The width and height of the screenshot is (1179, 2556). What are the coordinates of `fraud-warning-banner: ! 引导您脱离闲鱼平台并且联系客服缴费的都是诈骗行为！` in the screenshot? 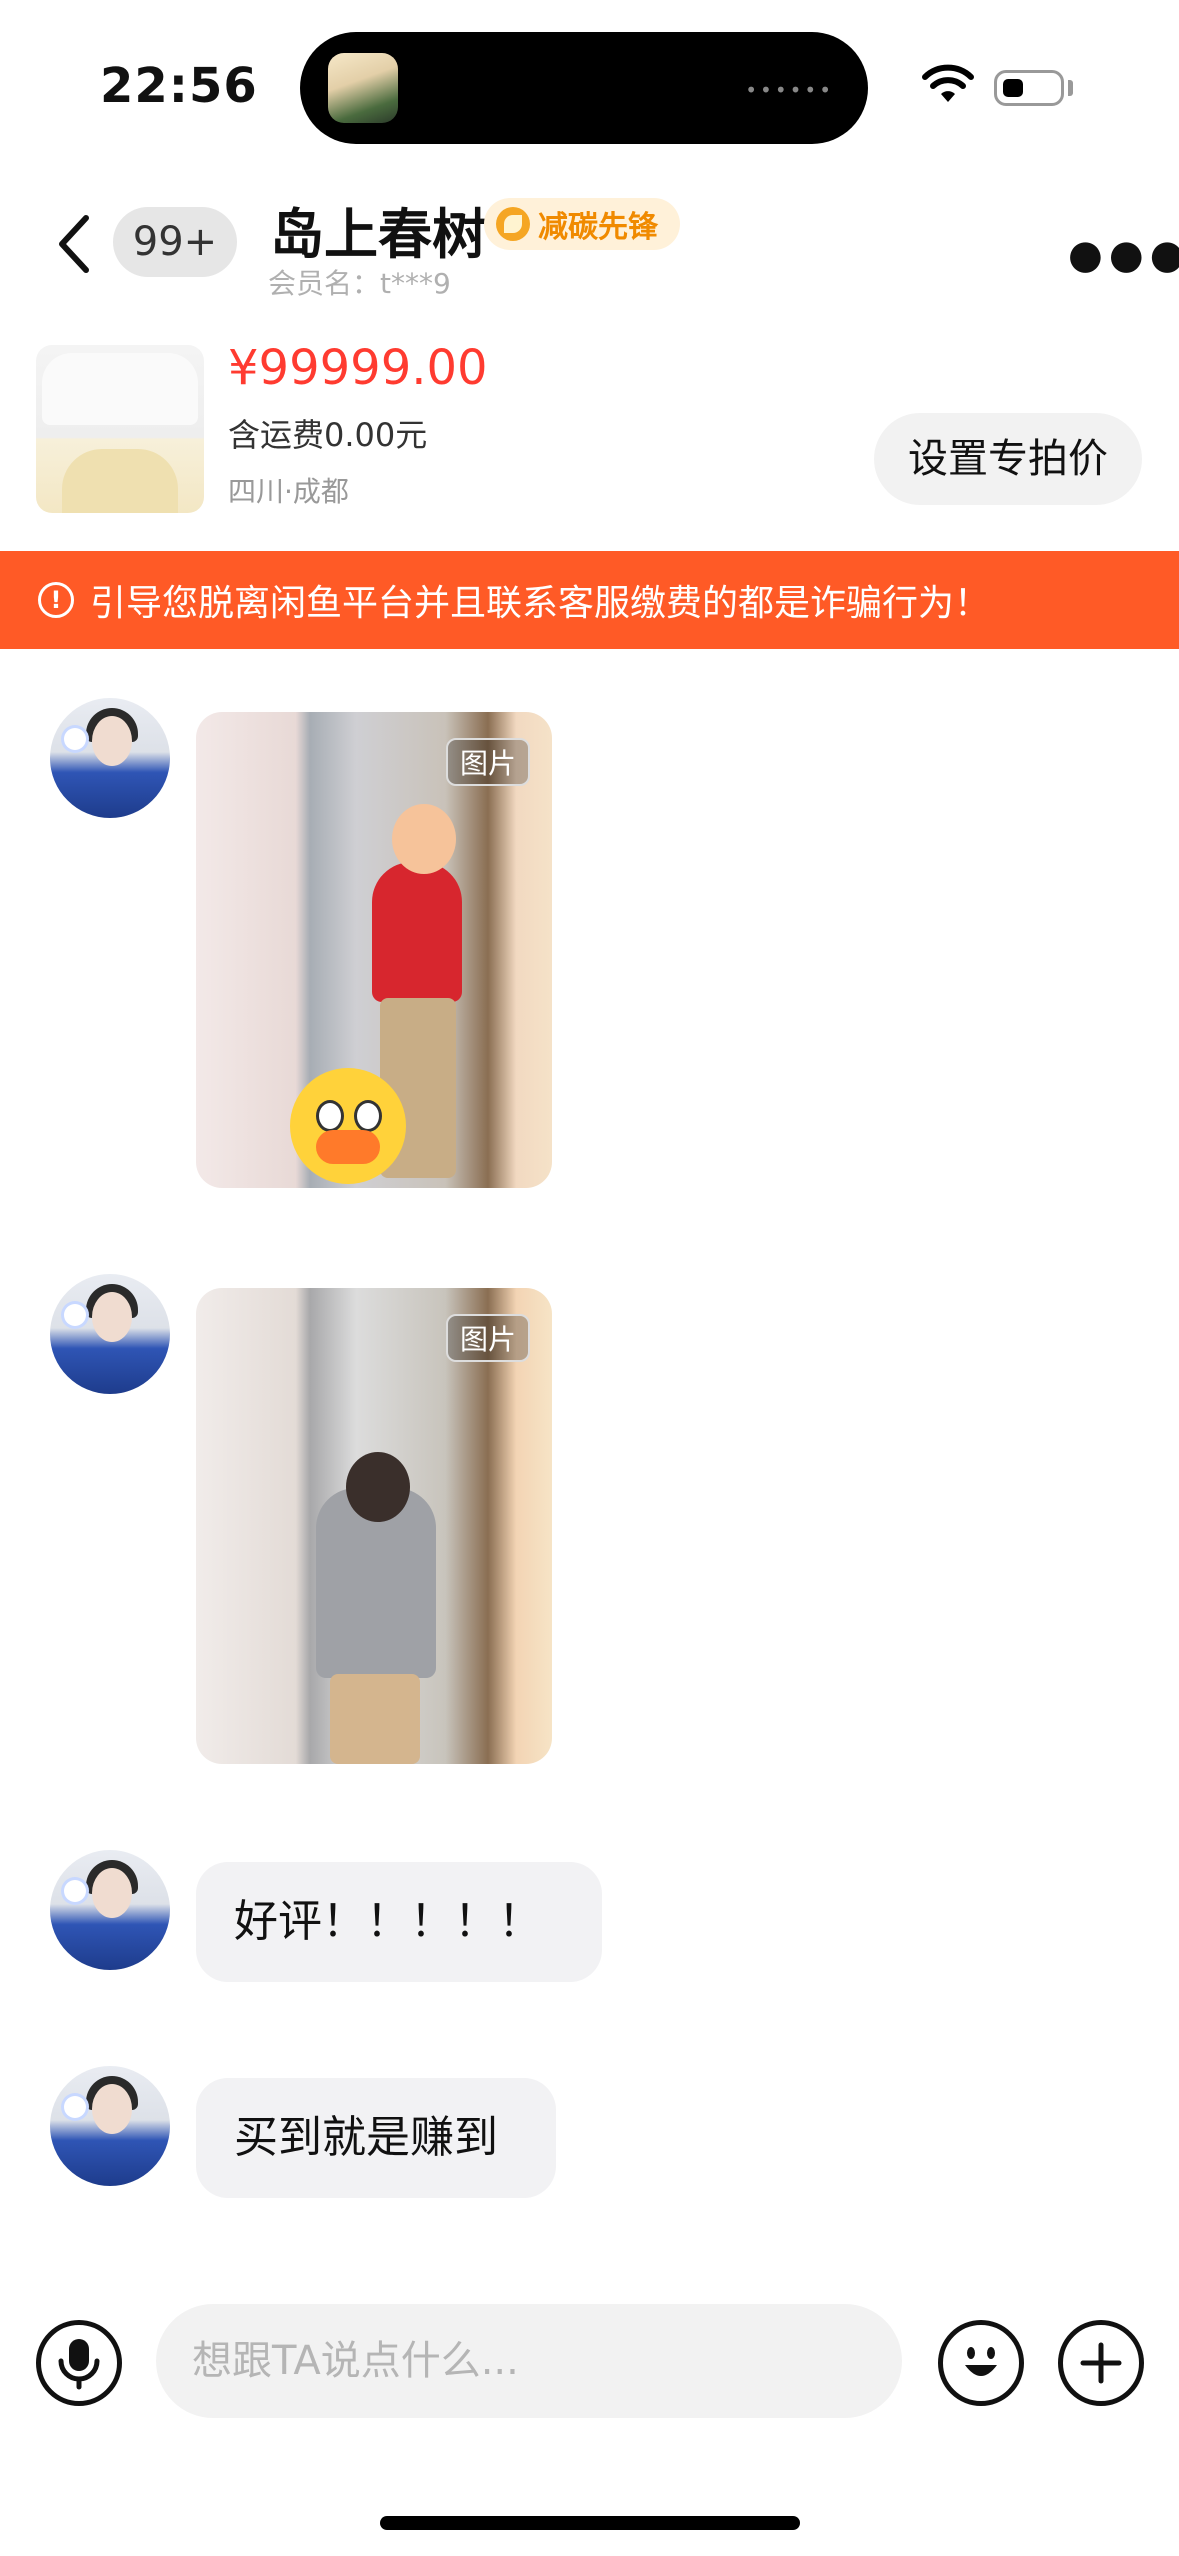 It's located at (589, 600).